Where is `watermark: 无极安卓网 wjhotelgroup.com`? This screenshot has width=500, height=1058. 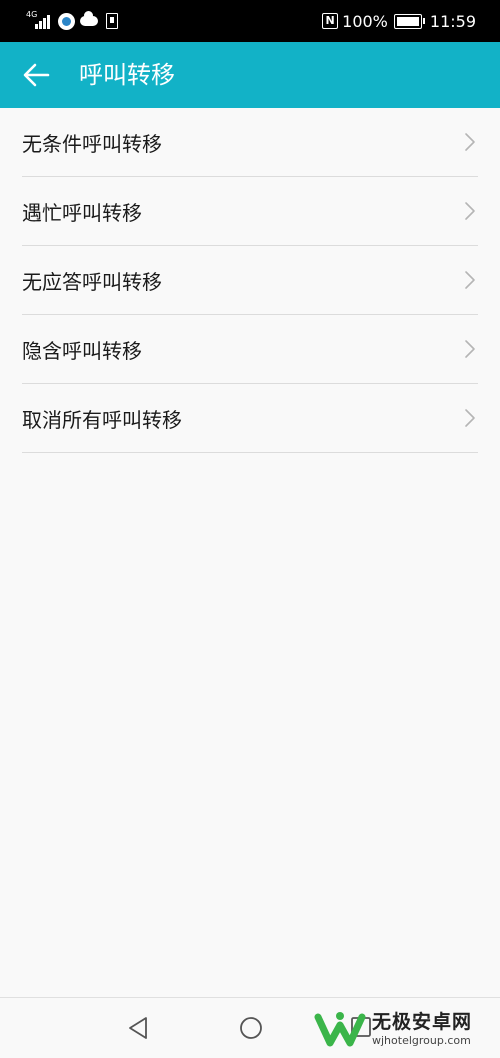
watermark: 无极安卓网 wjhotelgroup.com is located at coordinates (404, 1029).